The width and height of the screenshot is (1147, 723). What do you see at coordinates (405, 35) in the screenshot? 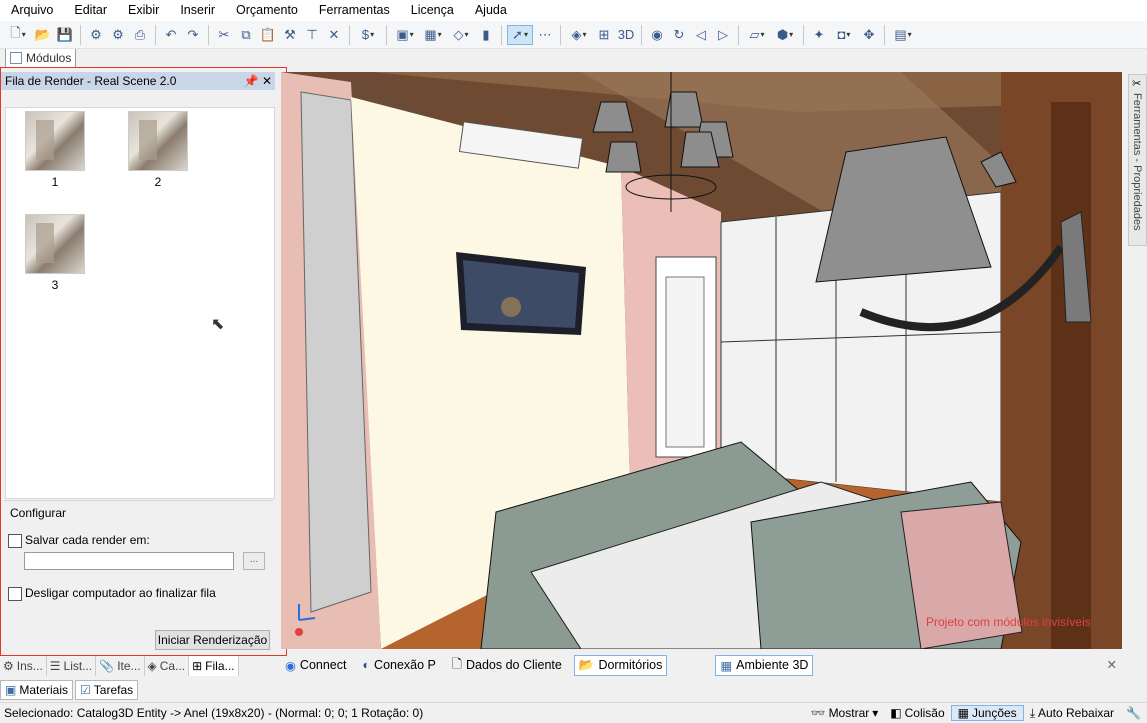
I see `layout-icon: ▣` at bounding box center [405, 35].